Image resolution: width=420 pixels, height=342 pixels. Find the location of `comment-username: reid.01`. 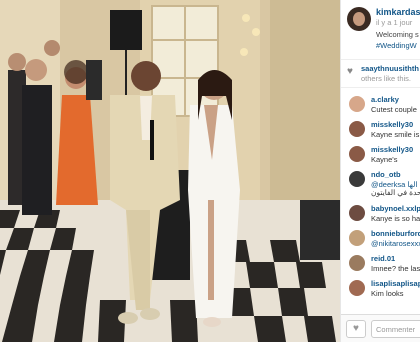

comment-username: reid.01 is located at coordinates (383, 258).